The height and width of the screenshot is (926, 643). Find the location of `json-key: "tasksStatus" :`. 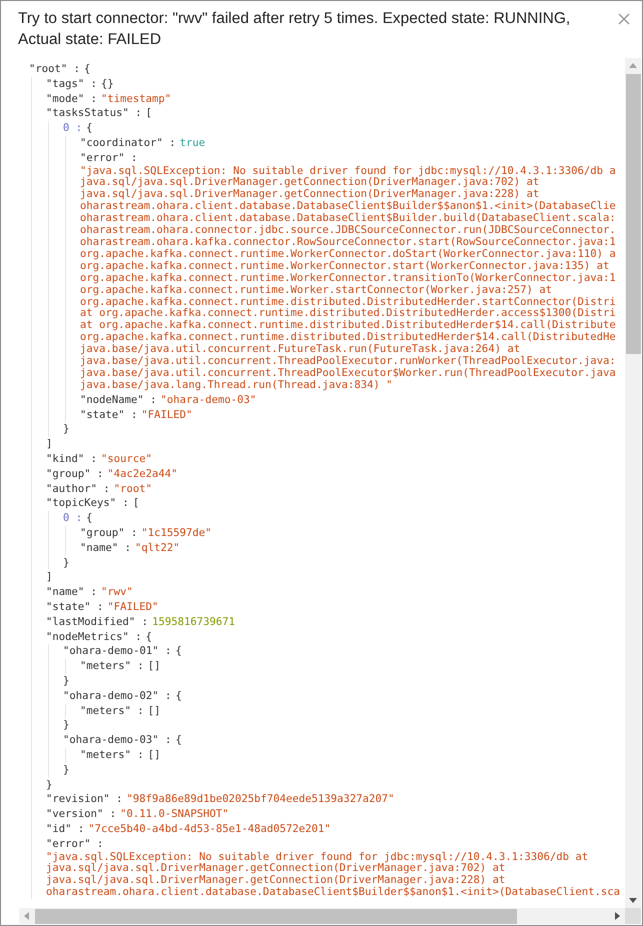

json-key: "tasksStatus" : is located at coordinates (94, 114).